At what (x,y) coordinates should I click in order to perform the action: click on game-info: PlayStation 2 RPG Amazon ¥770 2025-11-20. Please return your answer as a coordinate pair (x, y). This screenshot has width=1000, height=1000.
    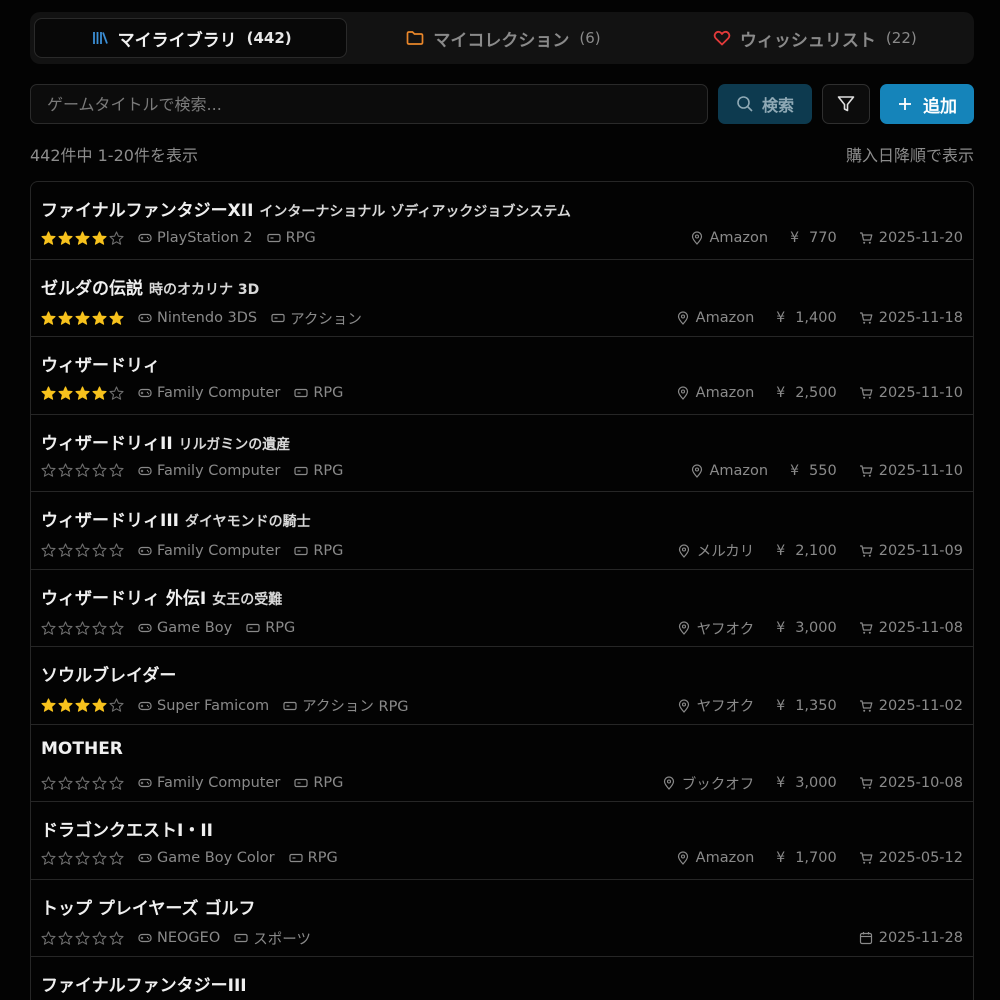
    Looking at the image, I should click on (502, 238).